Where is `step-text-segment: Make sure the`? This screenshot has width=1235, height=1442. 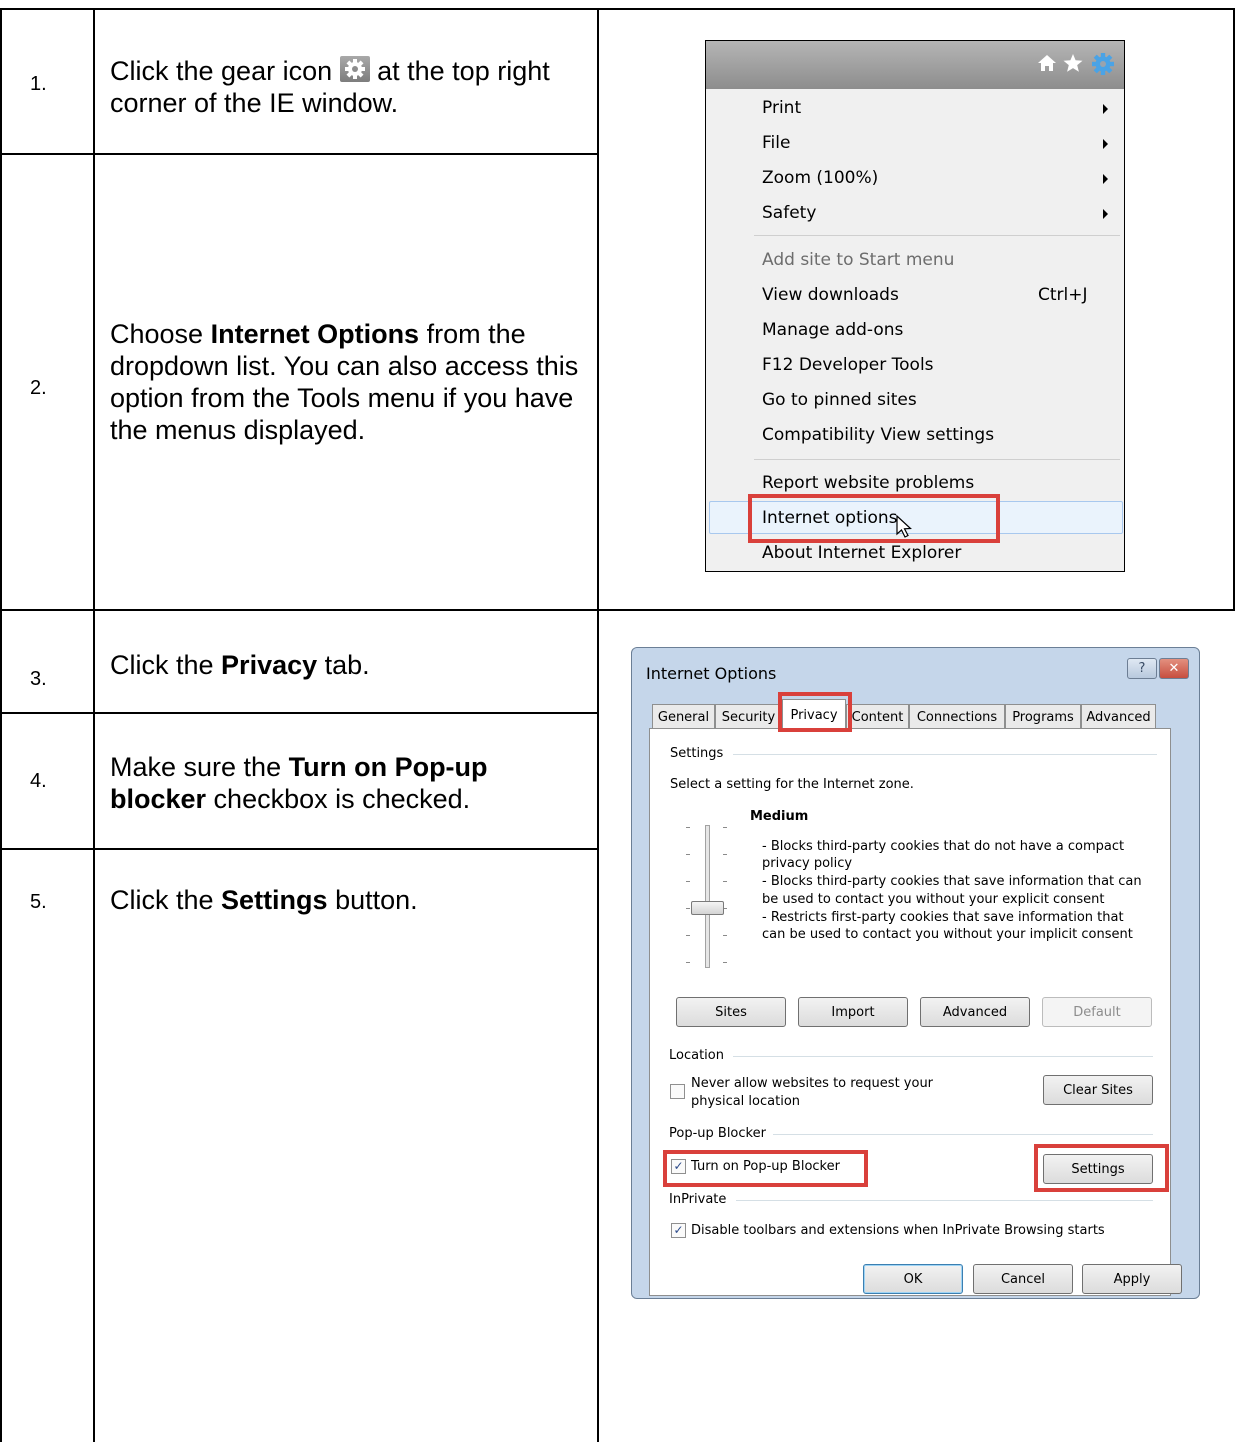
step-text-segment: Make sure the is located at coordinates (199, 767).